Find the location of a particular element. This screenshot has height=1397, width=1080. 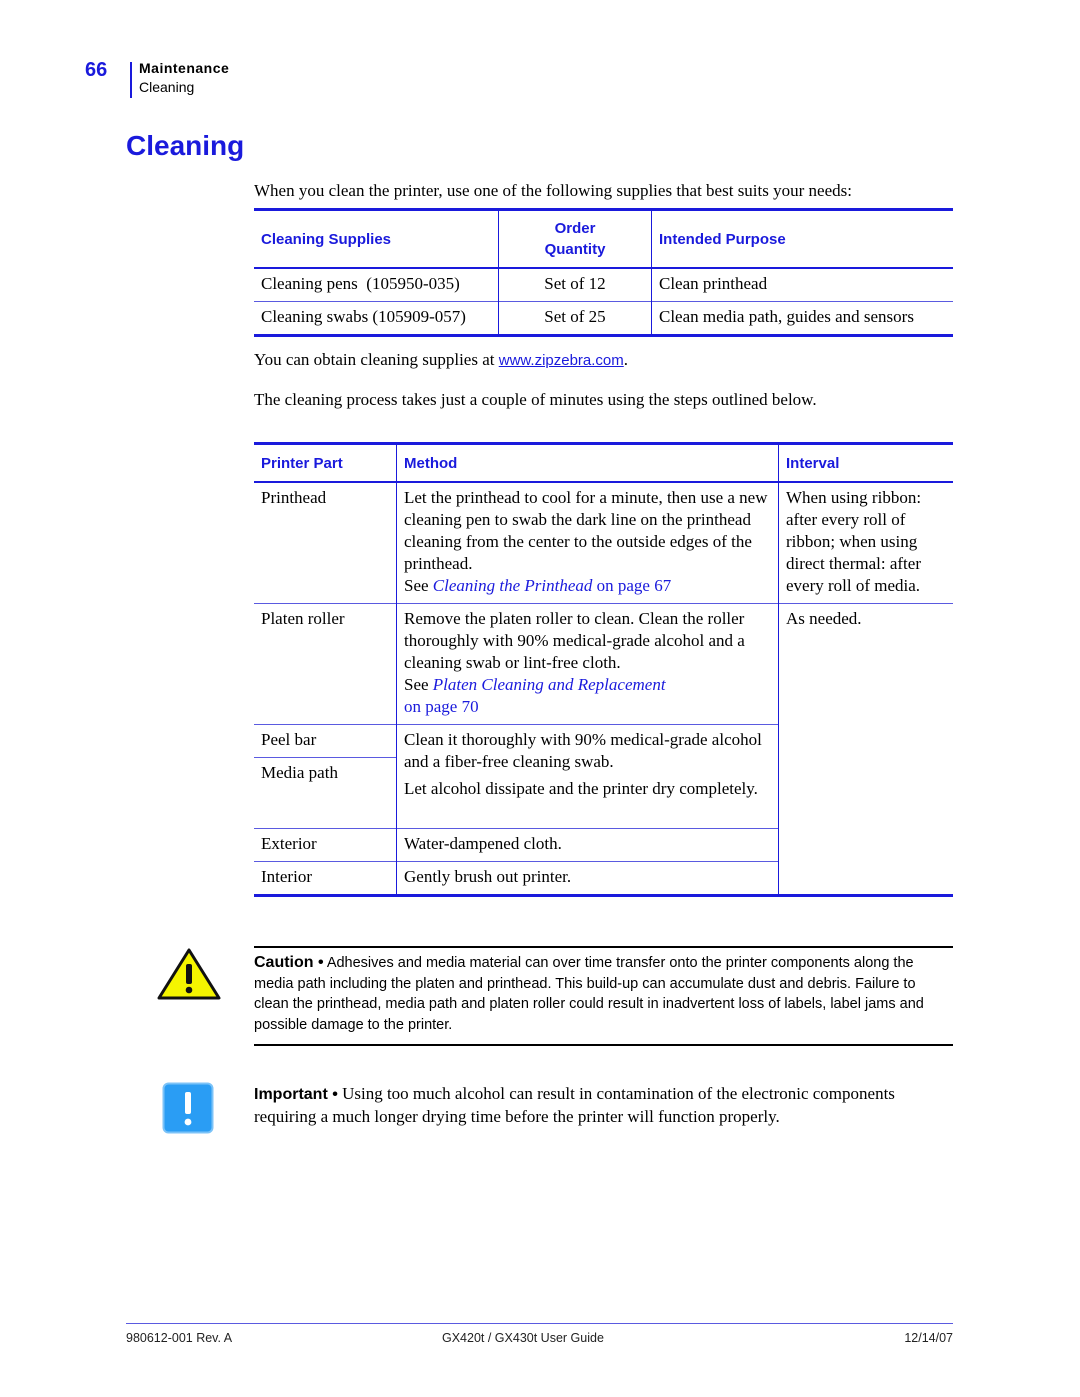

method: Gently brush out printer. is located at coordinates (587, 878).